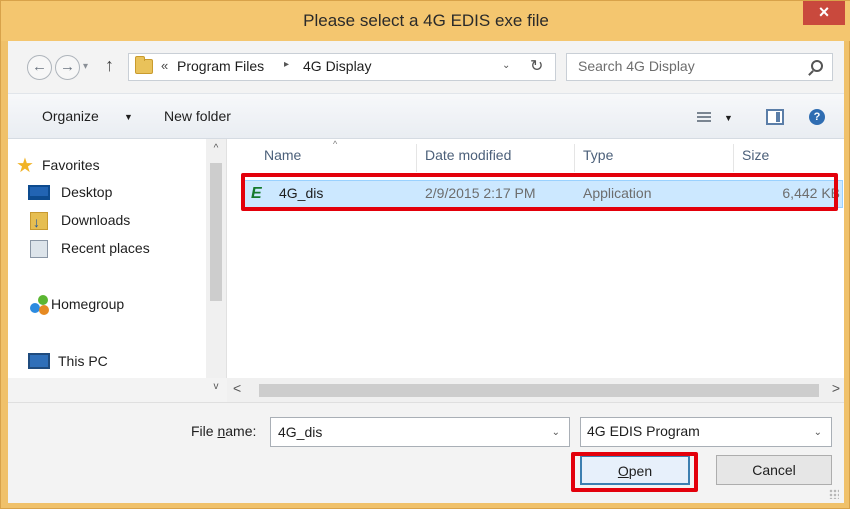  I want to click on file-name-input: 4G_dis ⌄, so click(420, 432).